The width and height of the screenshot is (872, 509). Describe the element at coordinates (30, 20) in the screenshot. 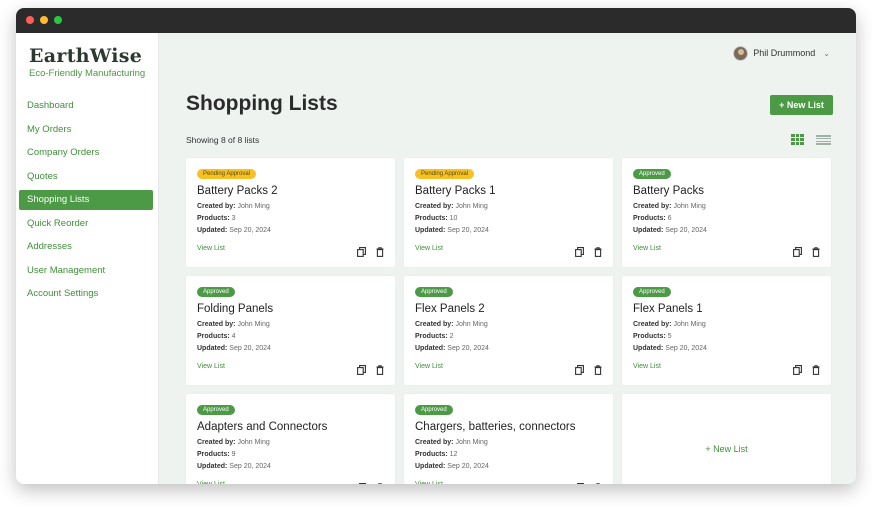

I see `close-window-button` at that location.